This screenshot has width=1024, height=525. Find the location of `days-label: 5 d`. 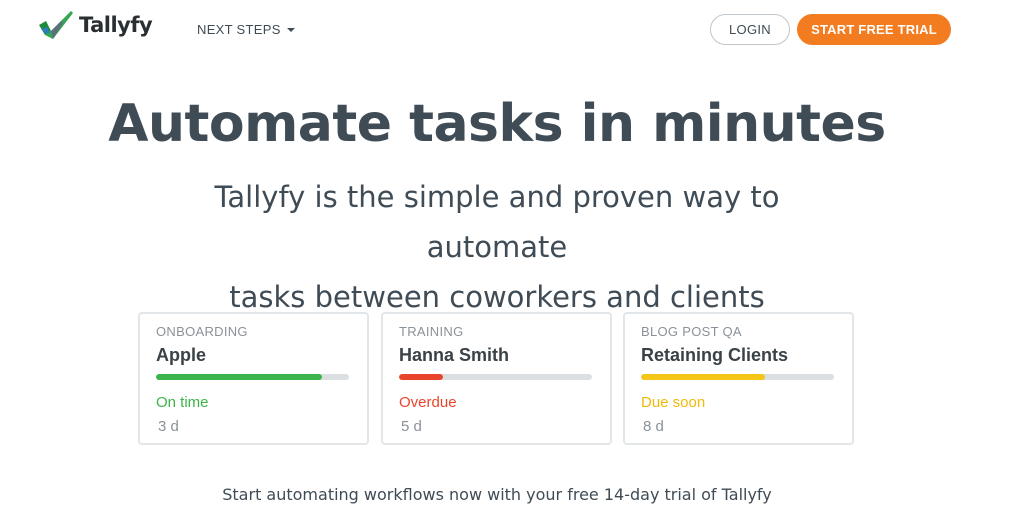

days-label: 5 d is located at coordinates (411, 426).